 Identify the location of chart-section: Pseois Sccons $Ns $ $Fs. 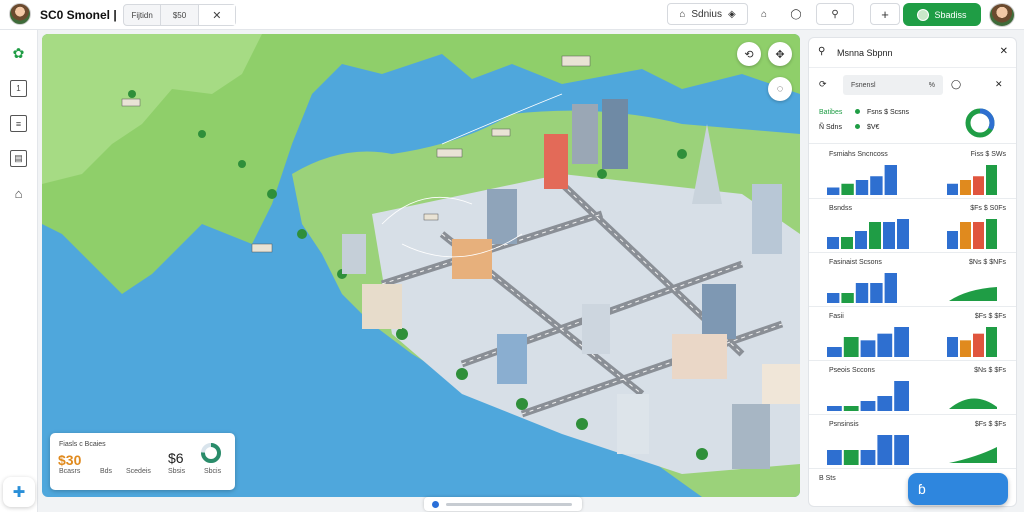
(912, 388).